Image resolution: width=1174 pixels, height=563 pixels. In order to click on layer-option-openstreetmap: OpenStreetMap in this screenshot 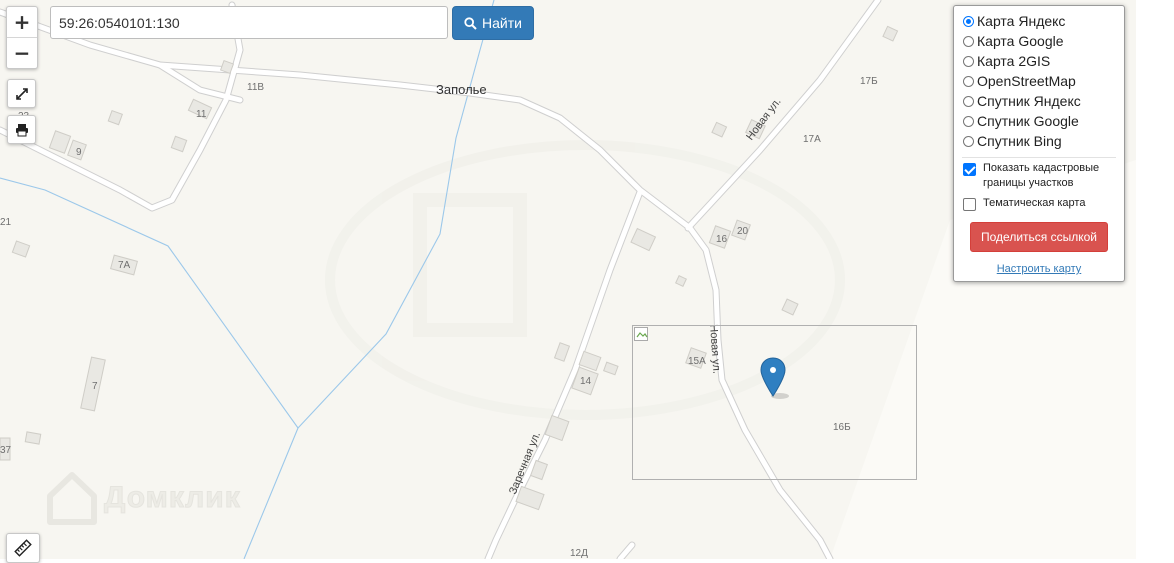, I will do `click(1019, 81)`.